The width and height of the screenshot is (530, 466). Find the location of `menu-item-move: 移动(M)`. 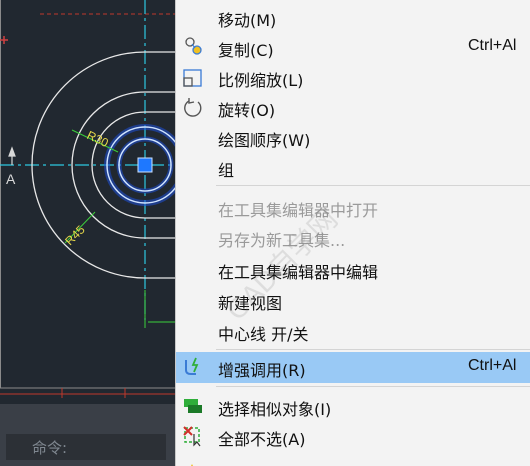

menu-item-move: 移动(M) is located at coordinates (353, 17).